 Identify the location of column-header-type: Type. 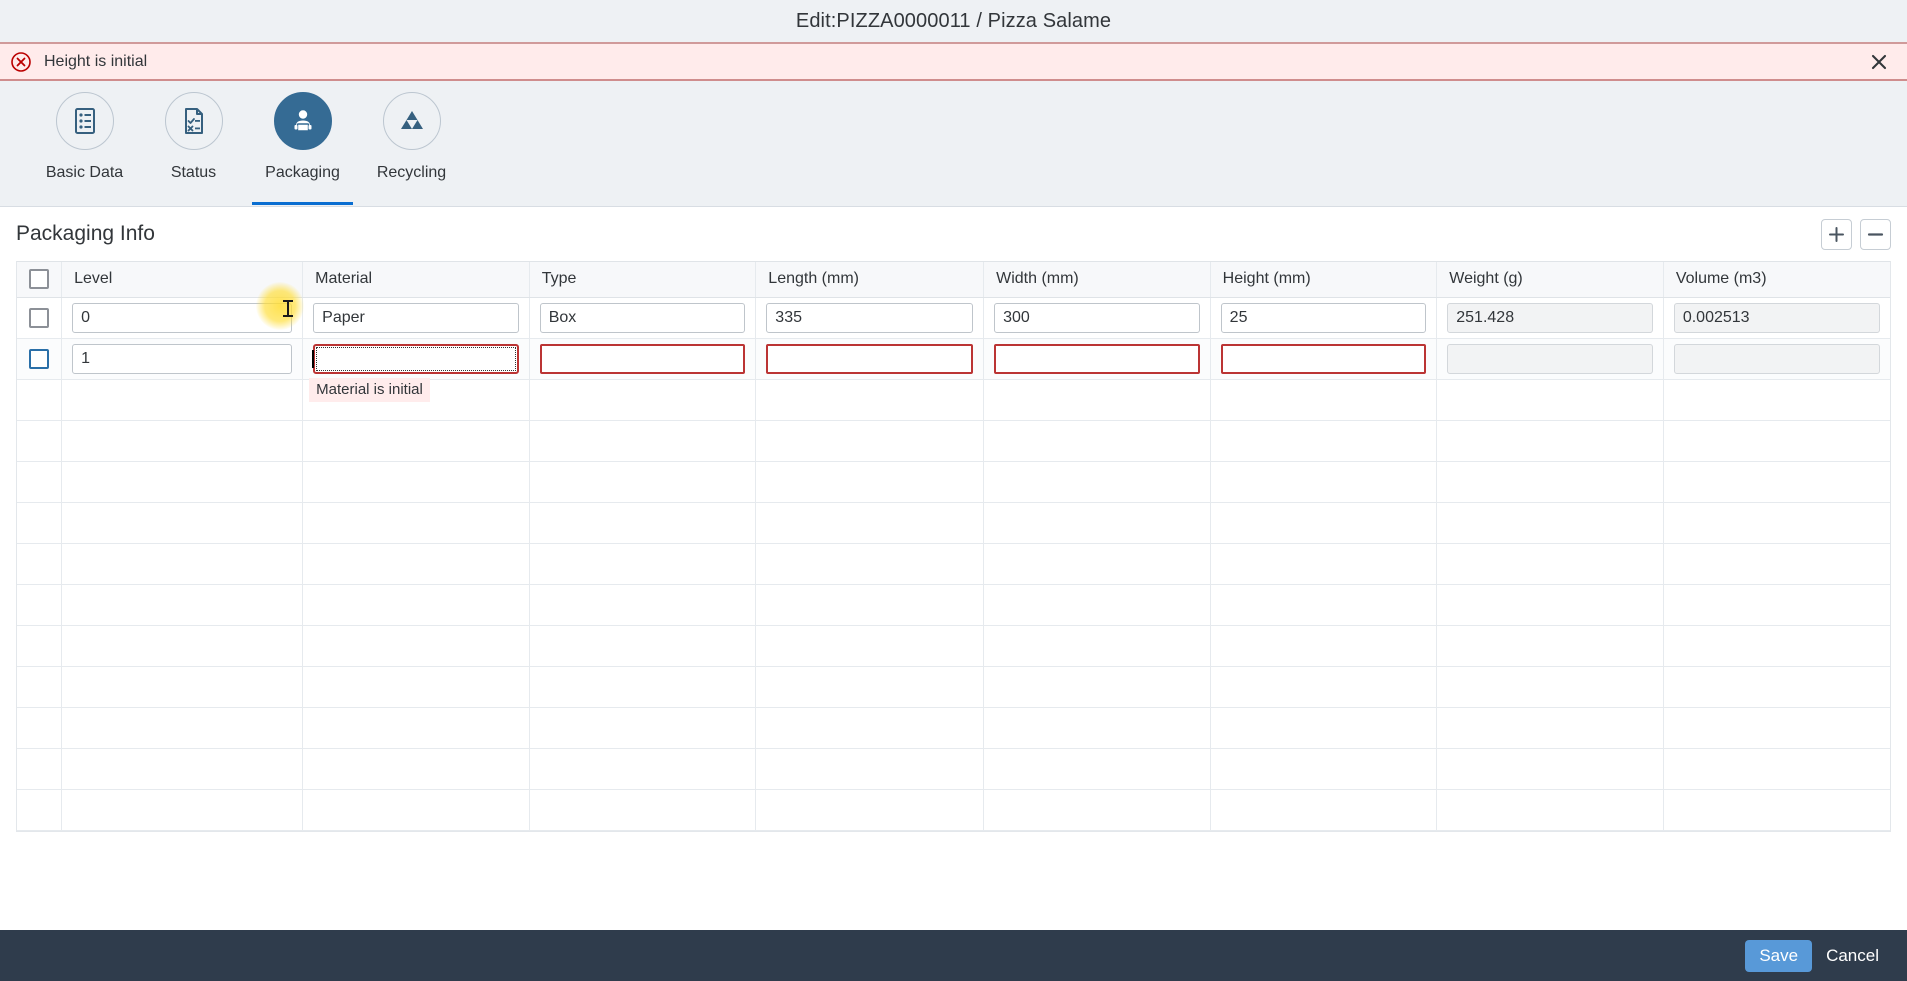
(643, 280).